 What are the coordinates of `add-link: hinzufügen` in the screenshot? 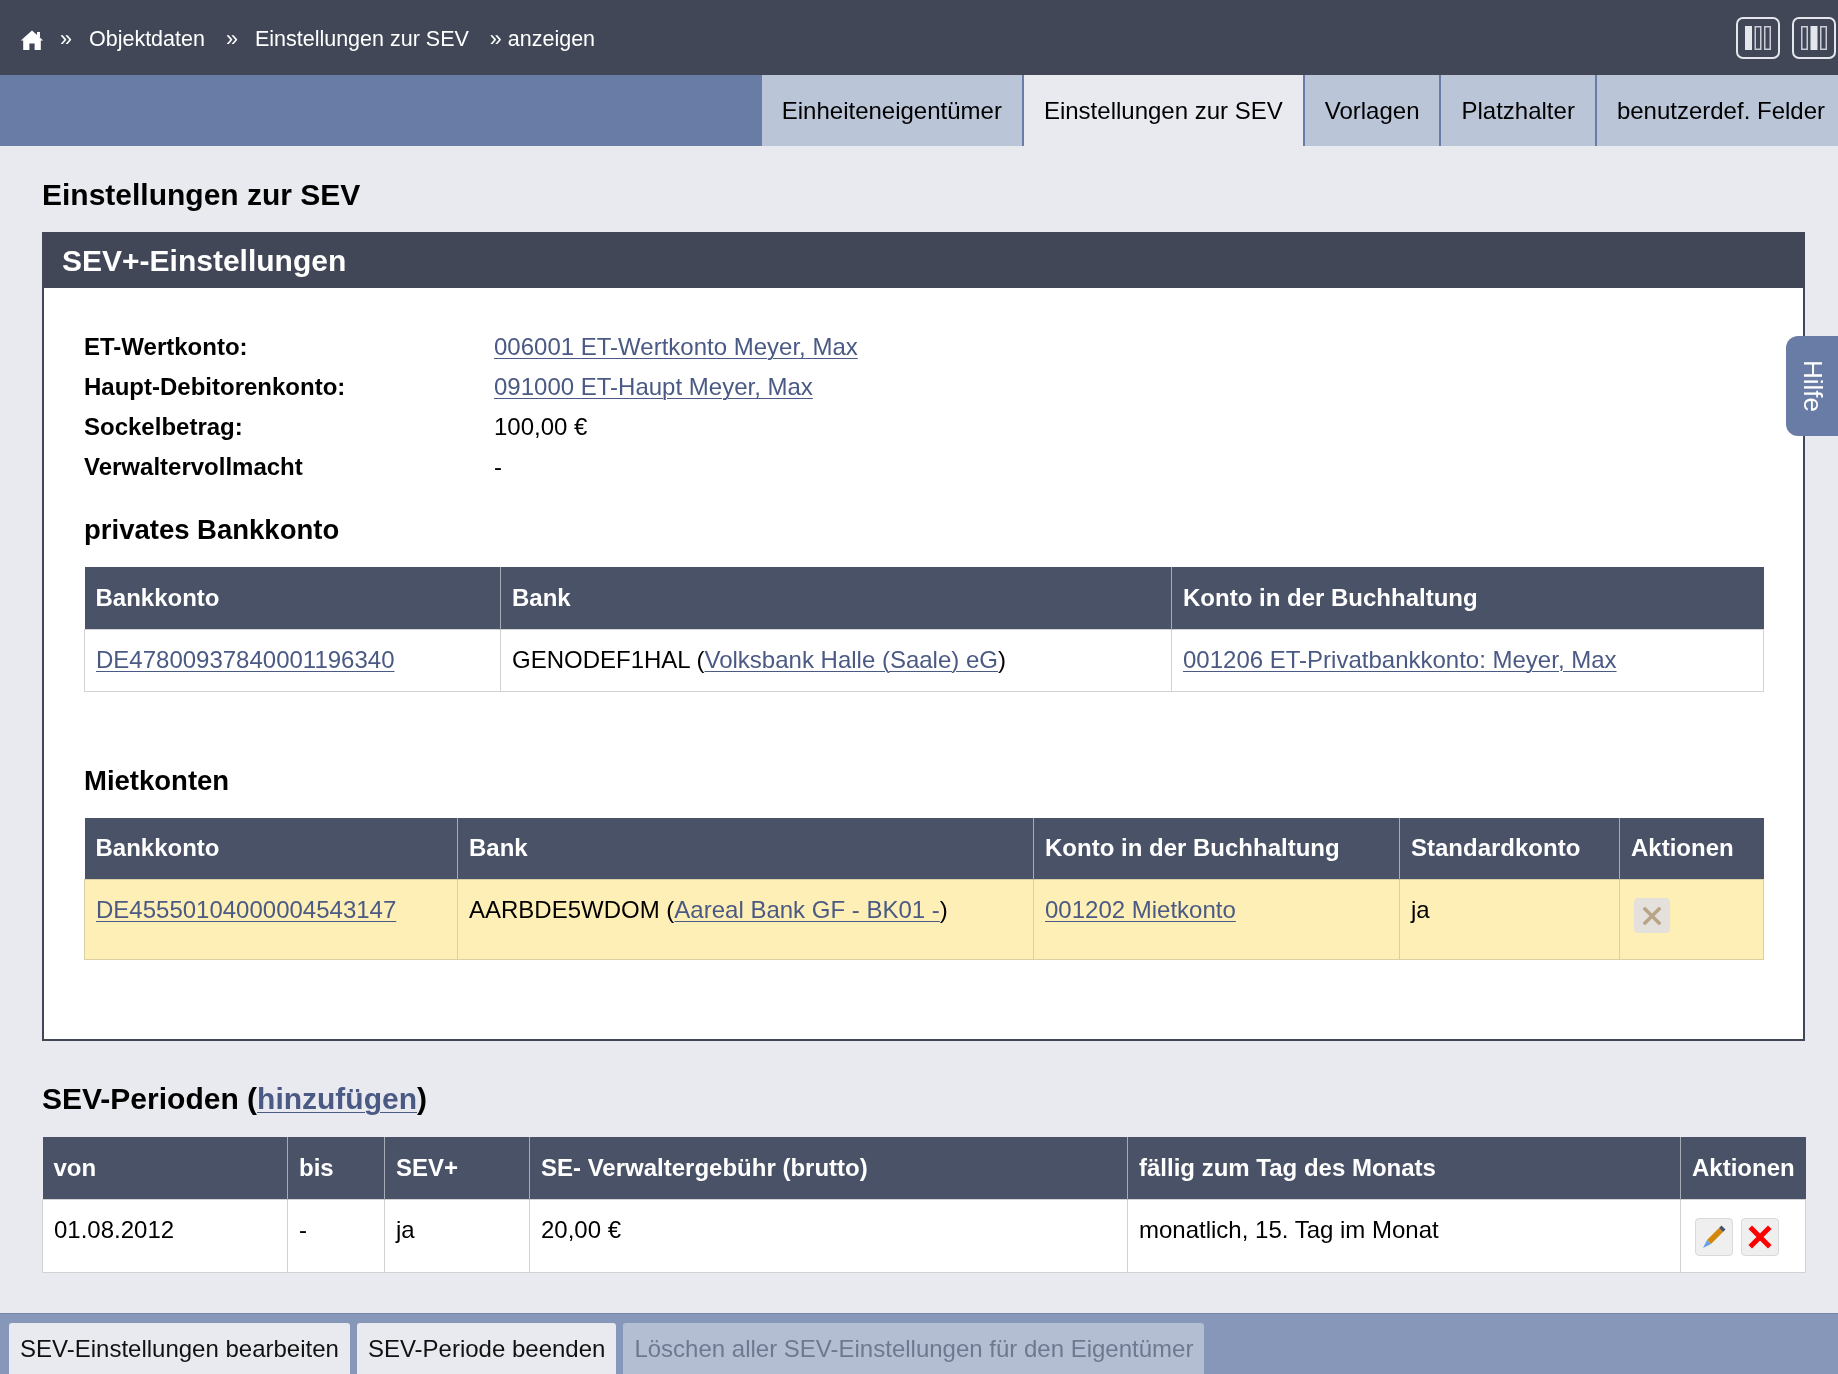 It's located at (337, 1098).